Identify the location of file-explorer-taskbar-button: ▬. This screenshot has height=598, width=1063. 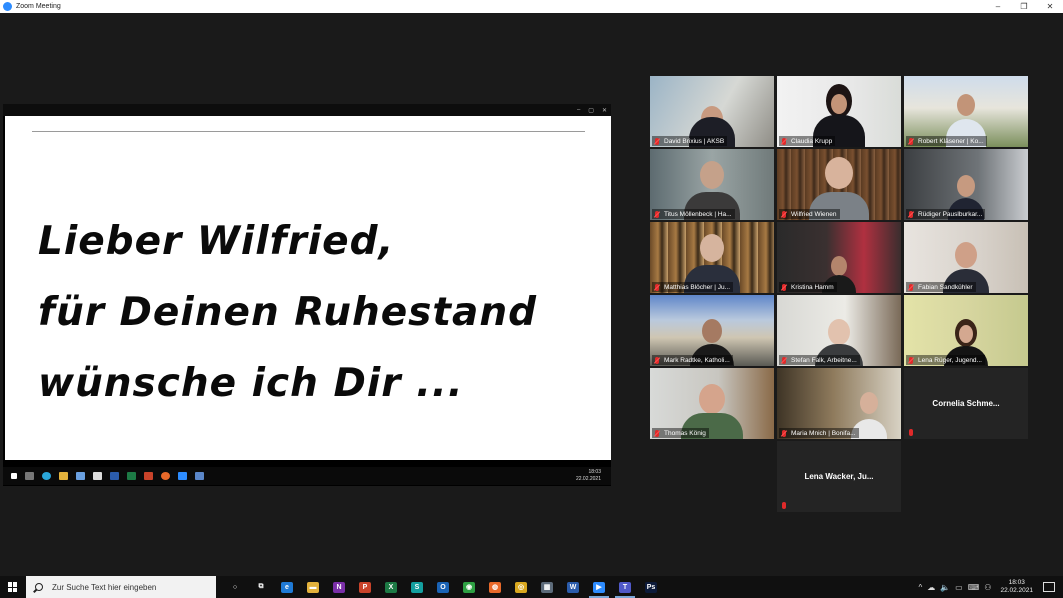
(313, 587).